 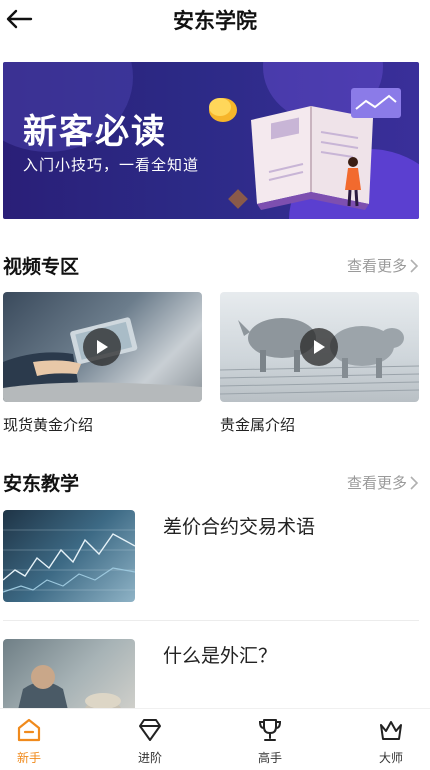 I want to click on page-title: 安东学院, so click(x=215, y=21).